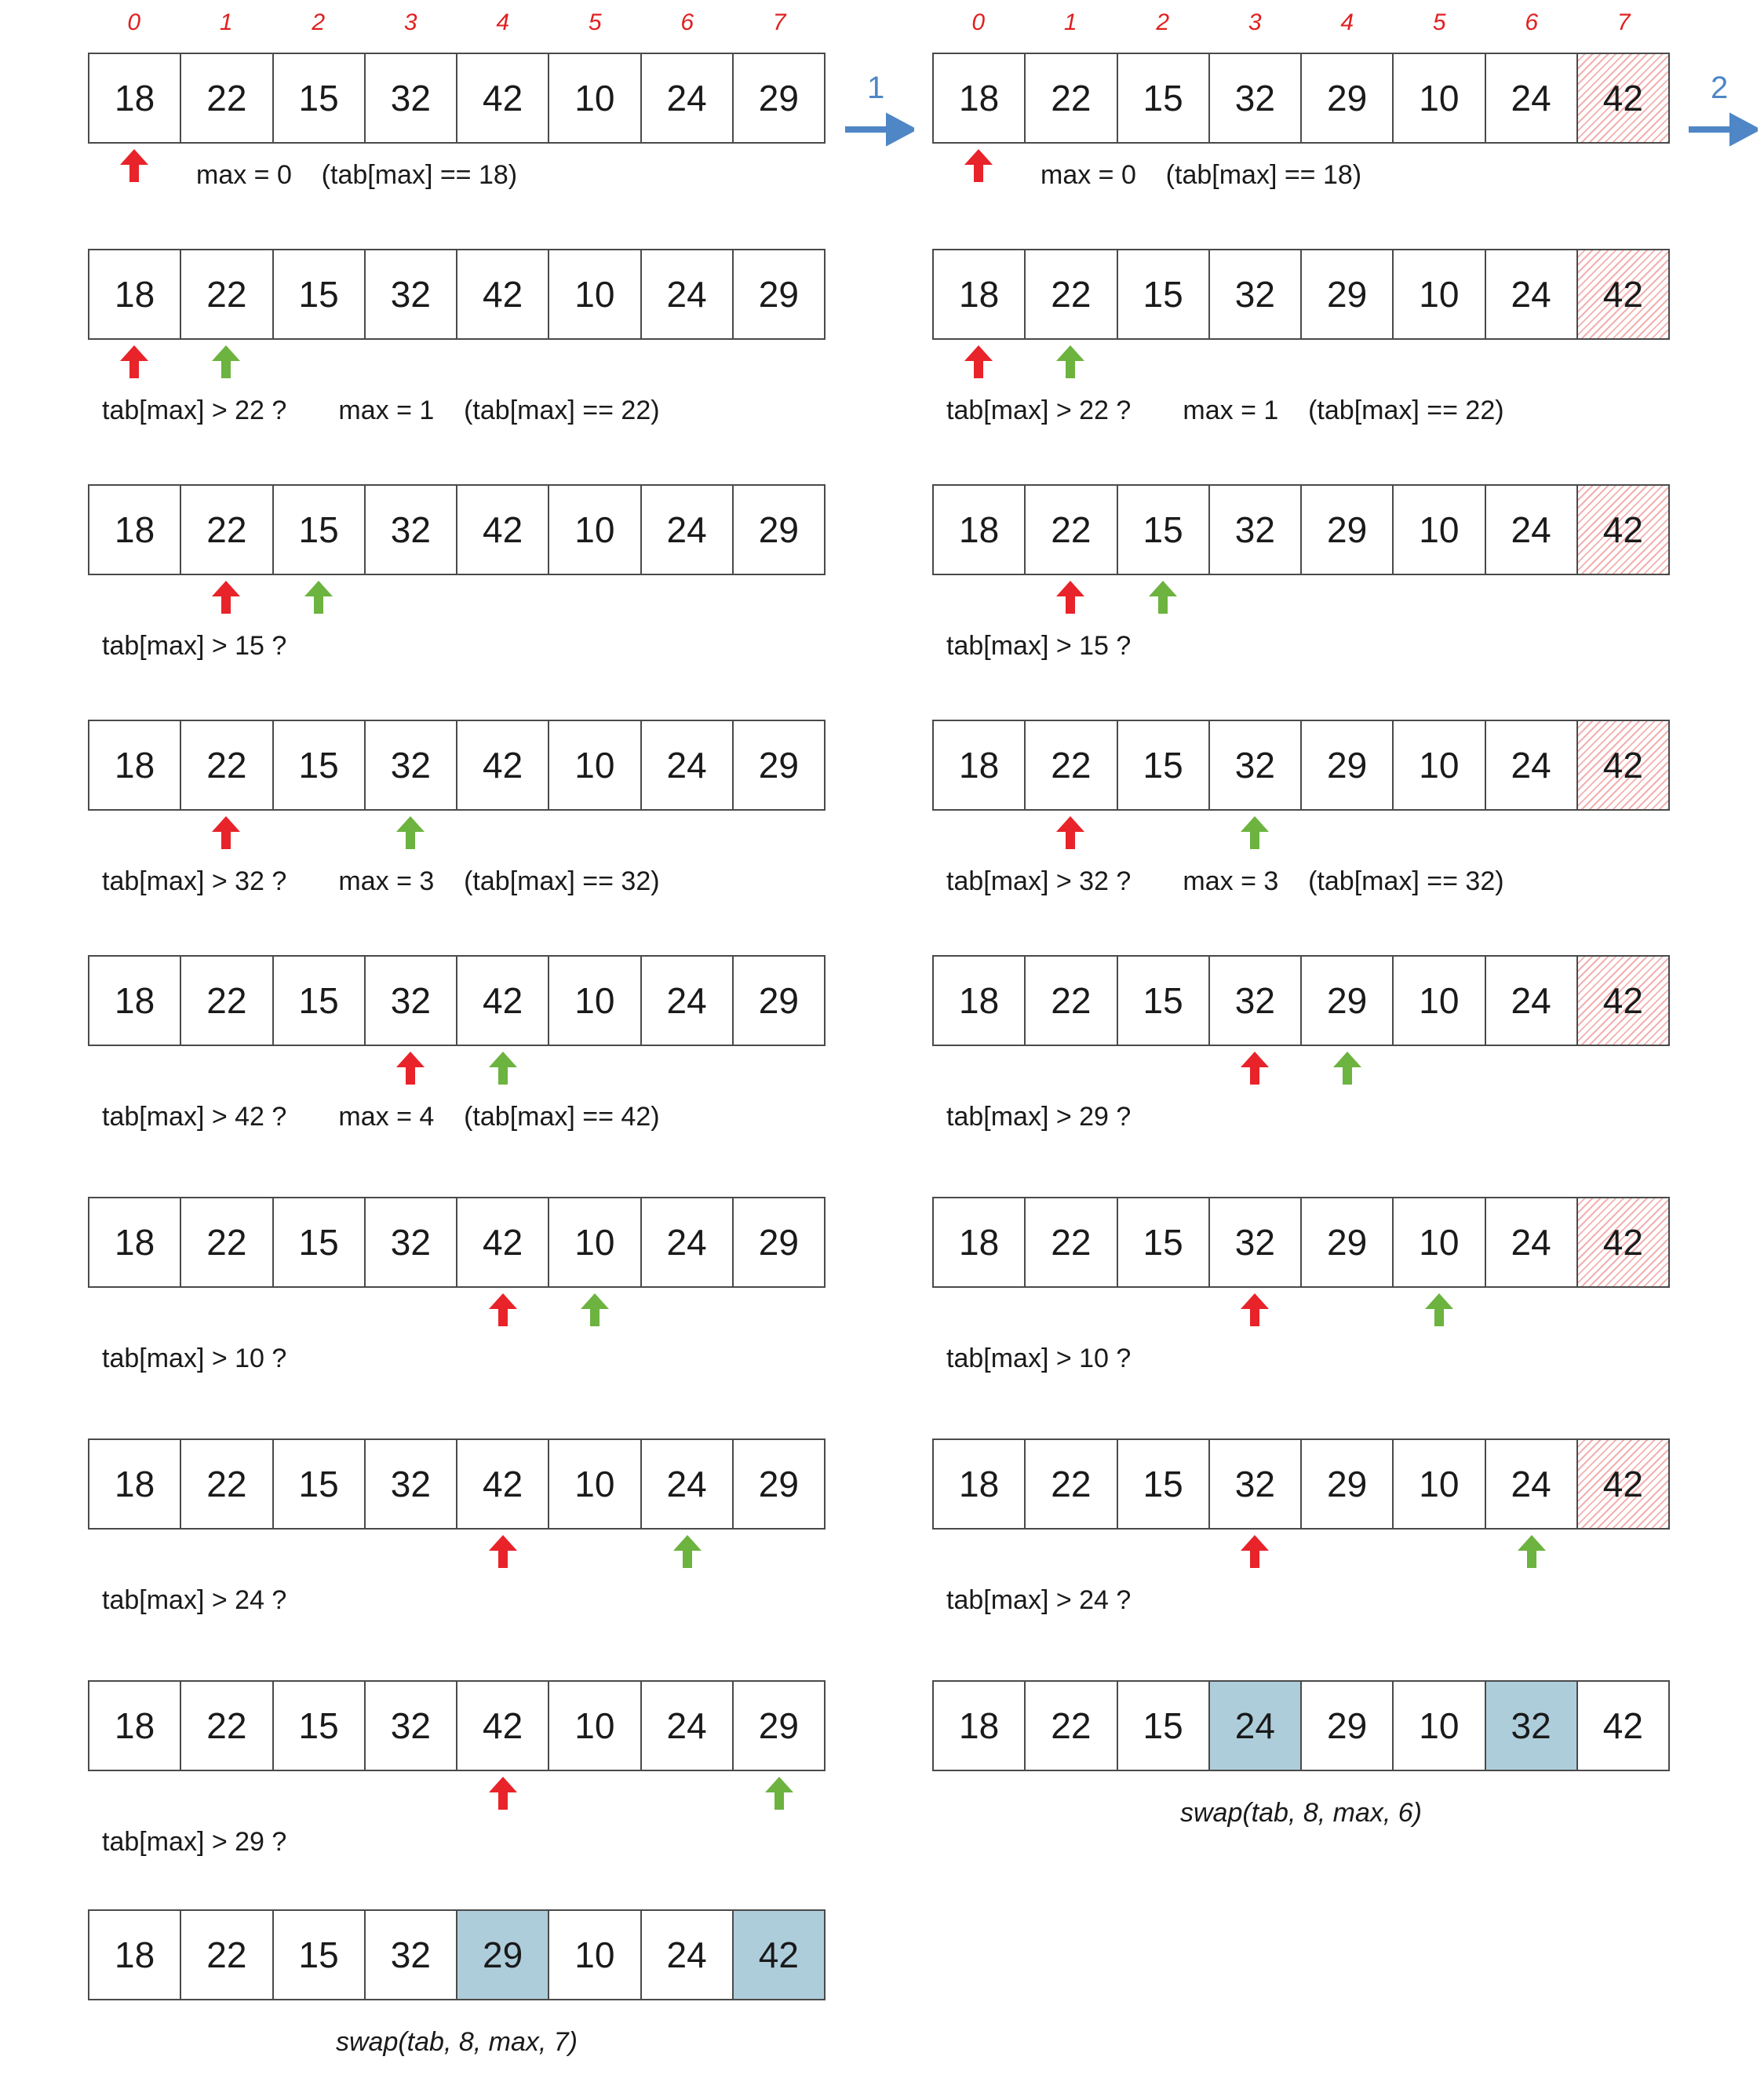  Describe the element at coordinates (1720, 88) in the screenshot. I see `pass-number-2: 2` at that location.